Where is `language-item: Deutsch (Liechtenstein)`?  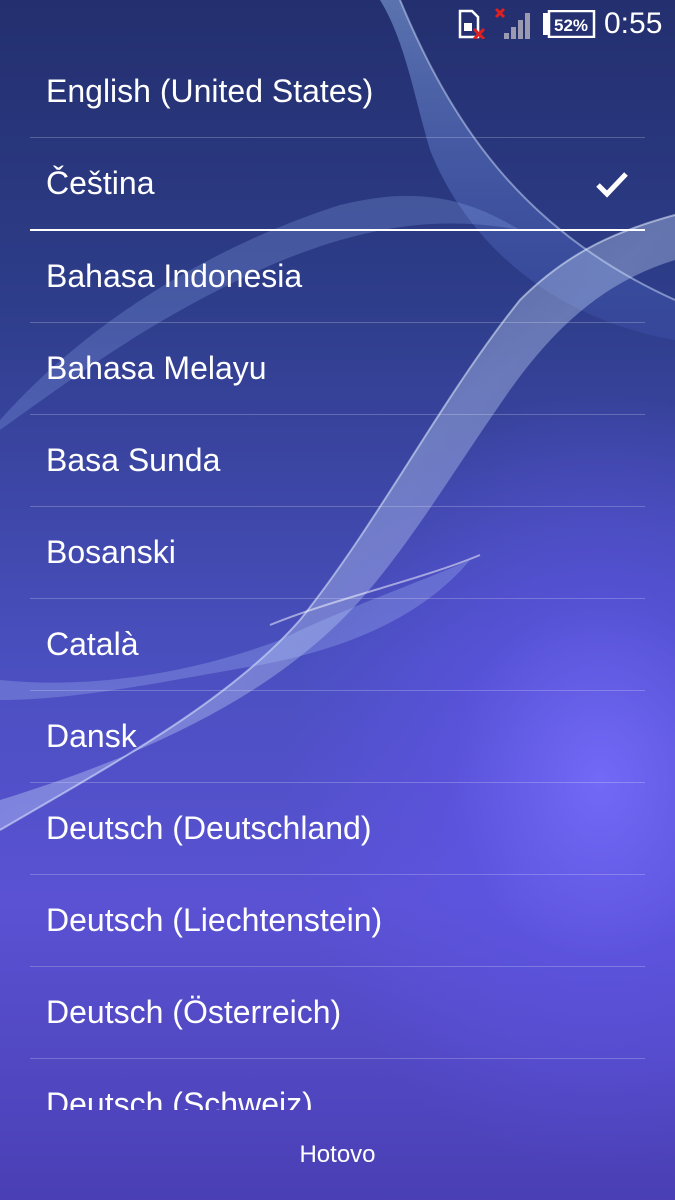 language-item: Deutsch (Liechtenstein) is located at coordinates (337, 921).